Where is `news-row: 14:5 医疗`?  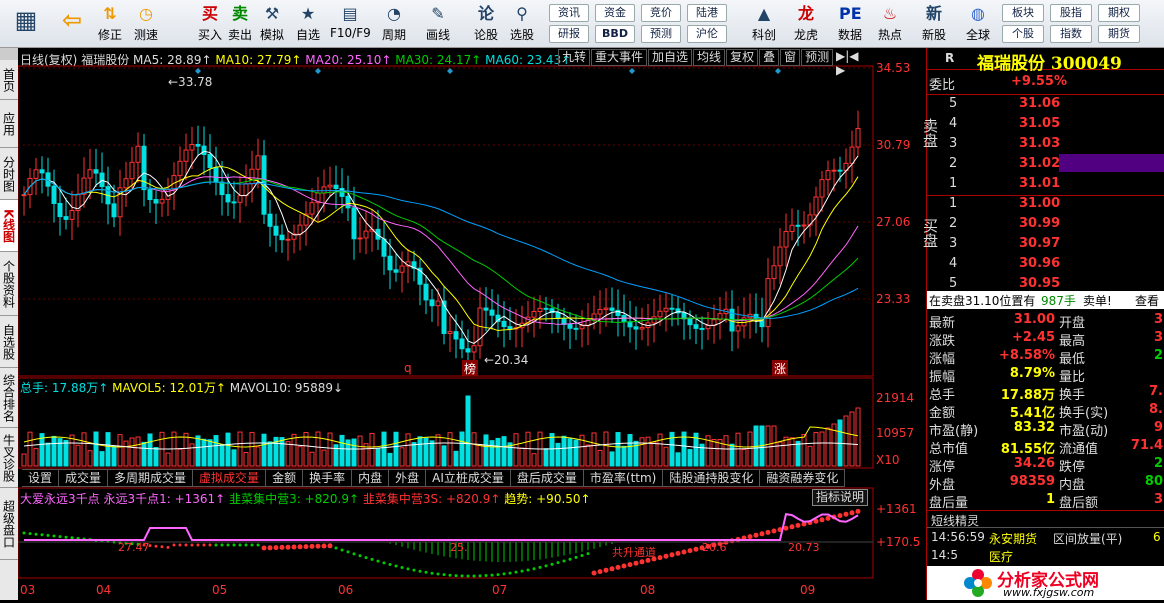
news-row: 14:5 医疗 is located at coordinates (1045, 557).